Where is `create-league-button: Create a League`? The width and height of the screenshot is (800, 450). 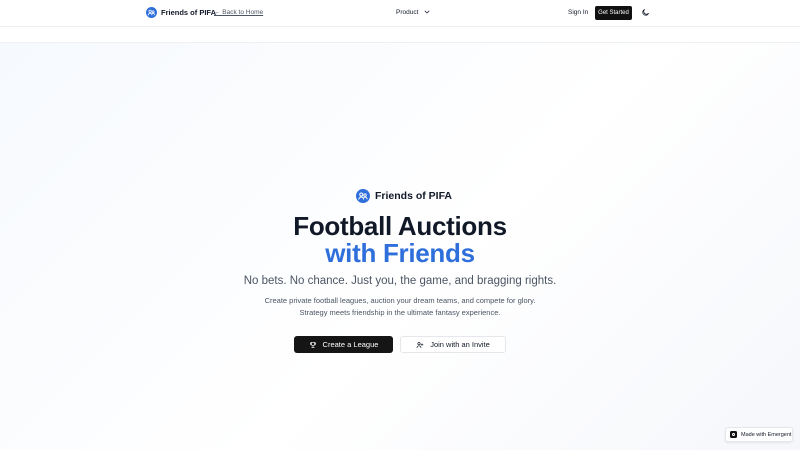
create-league-button: Create a League is located at coordinates (343, 344).